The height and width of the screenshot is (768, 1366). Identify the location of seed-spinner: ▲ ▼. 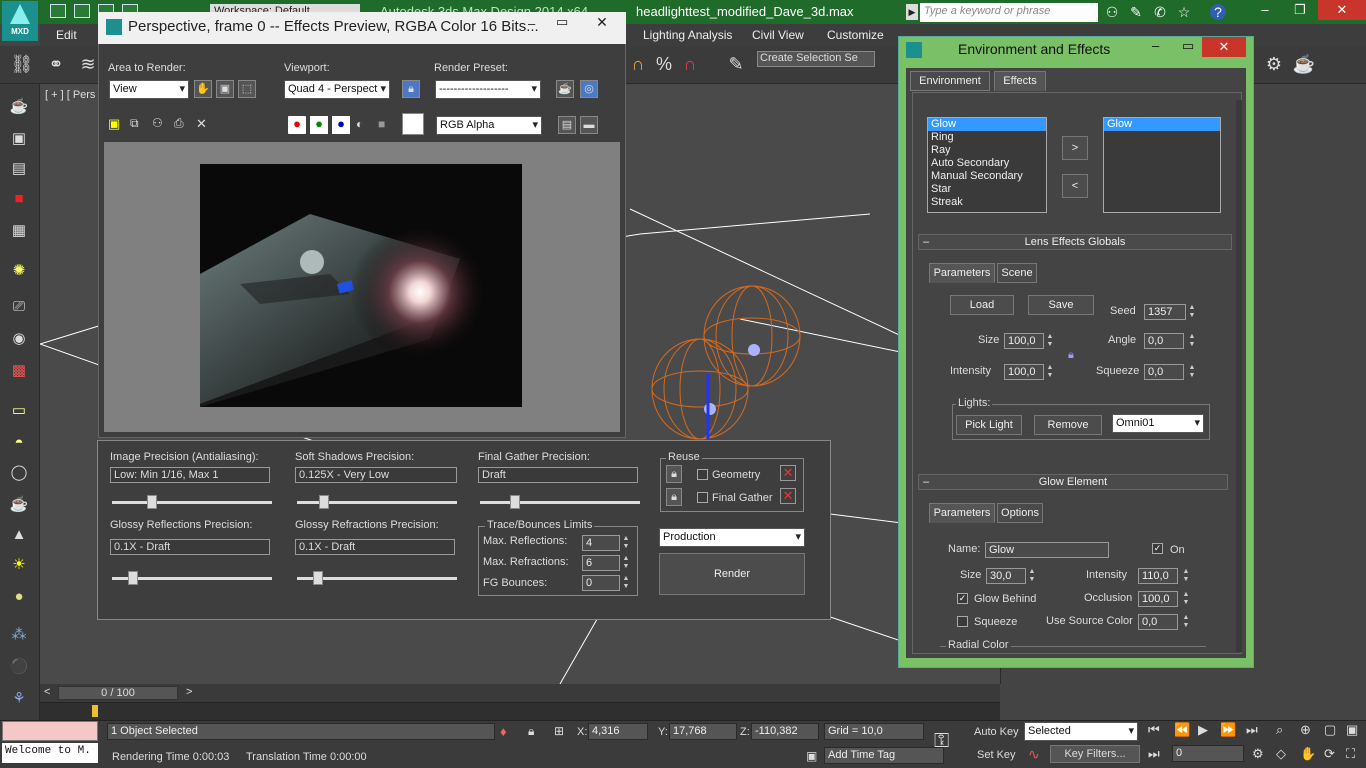
(1192, 312).